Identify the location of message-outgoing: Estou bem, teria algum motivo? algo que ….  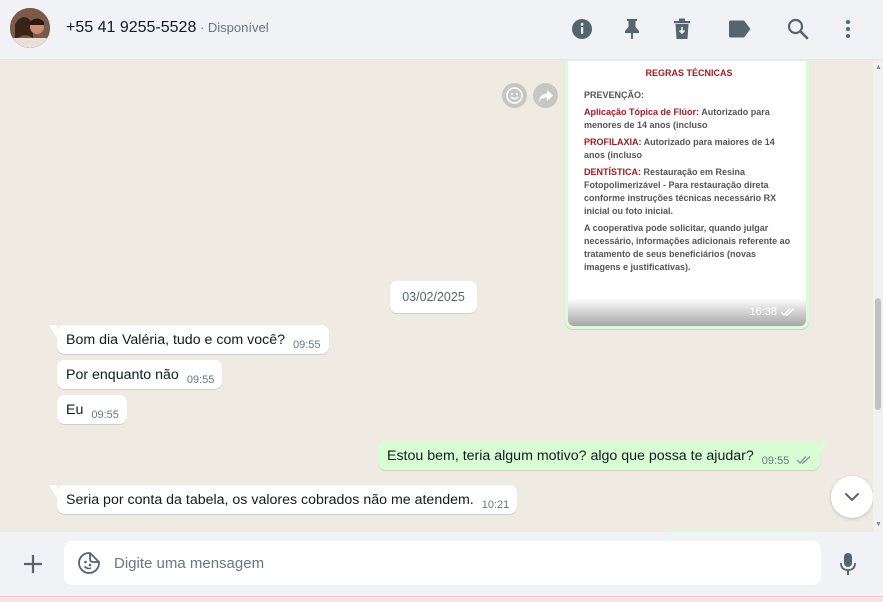
(603, 455).